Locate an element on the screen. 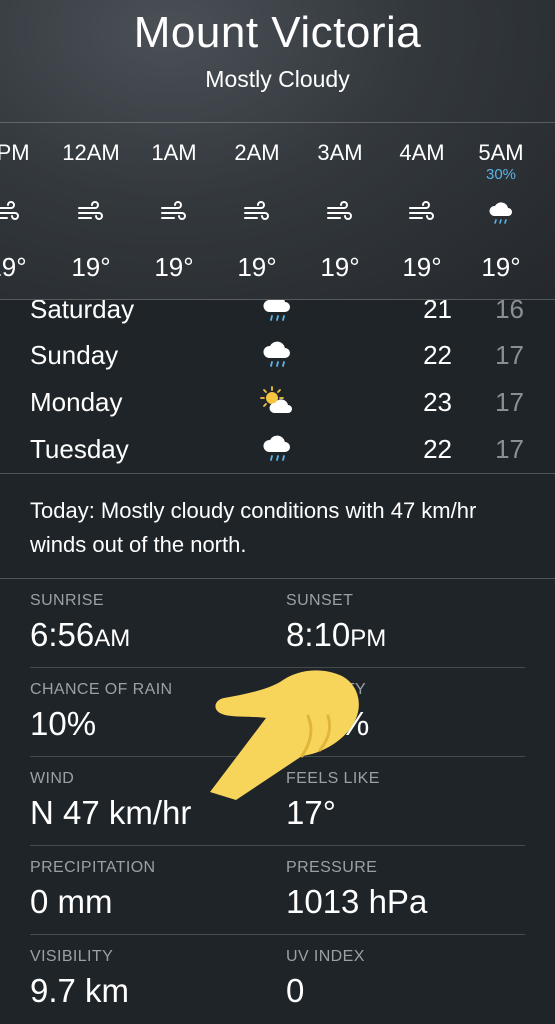 The image size is (555, 1024). hour-time: 1AM is located at coordinates (174, 152).